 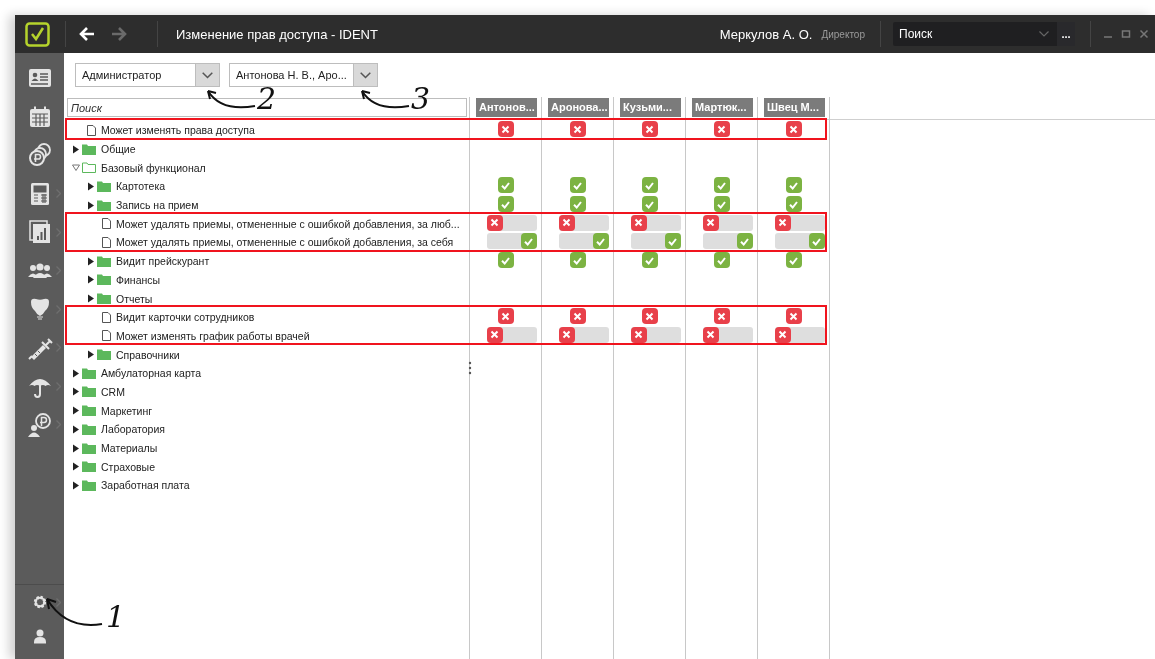 What do you see at coordinates (39, 232) in the screenshot?
I see `bar-chart-icon` at bounding box center [39, 232].